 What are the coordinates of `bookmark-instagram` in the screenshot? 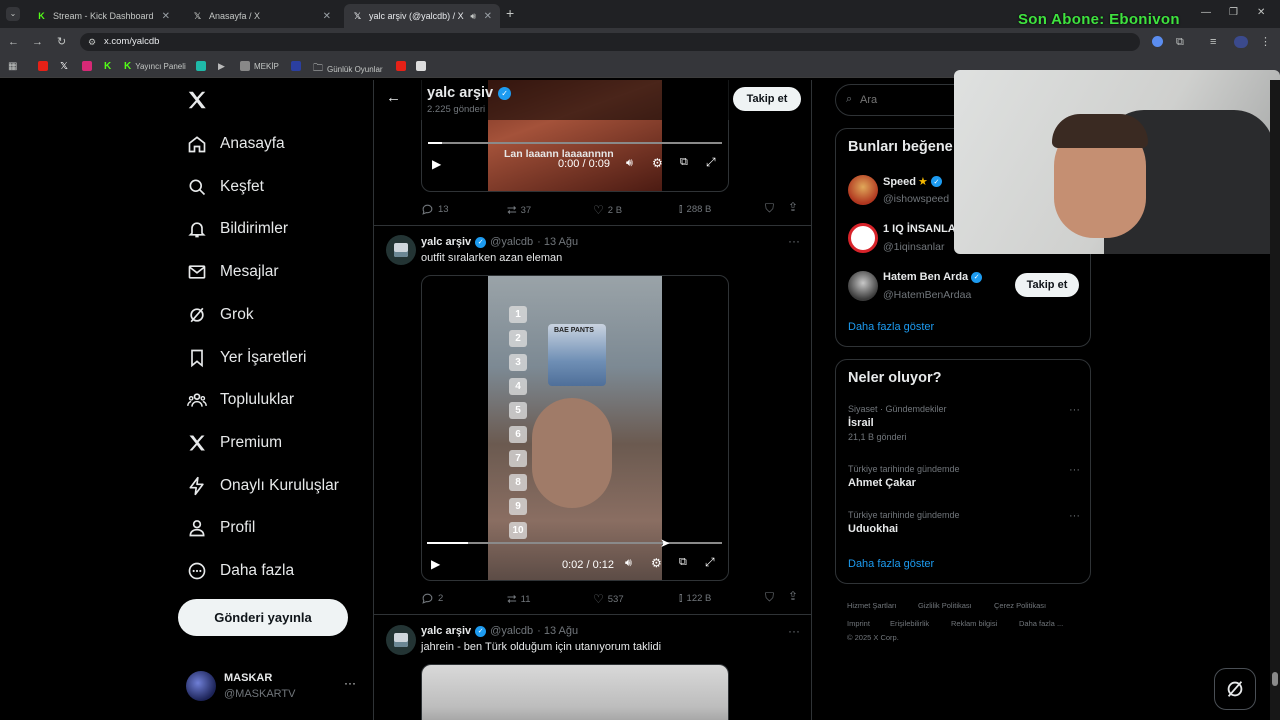 It's located at (89, 66).